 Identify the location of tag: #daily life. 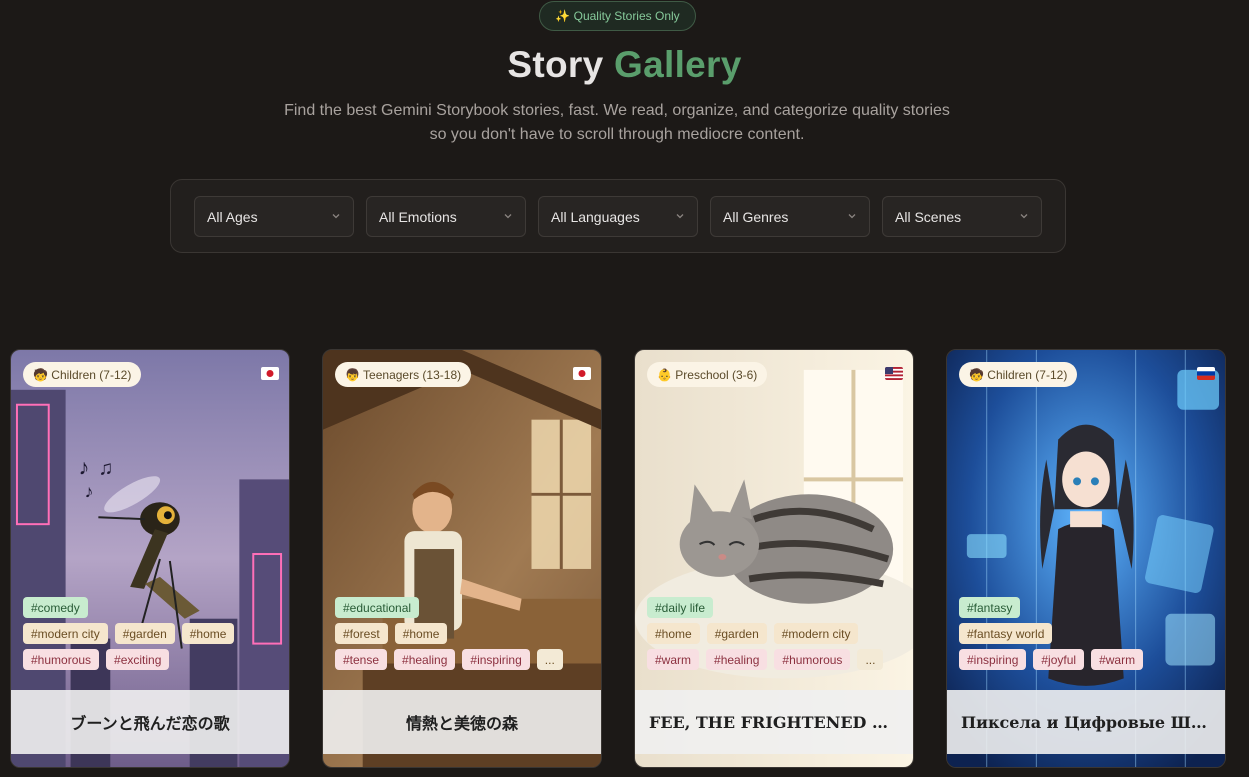
(680, 607).